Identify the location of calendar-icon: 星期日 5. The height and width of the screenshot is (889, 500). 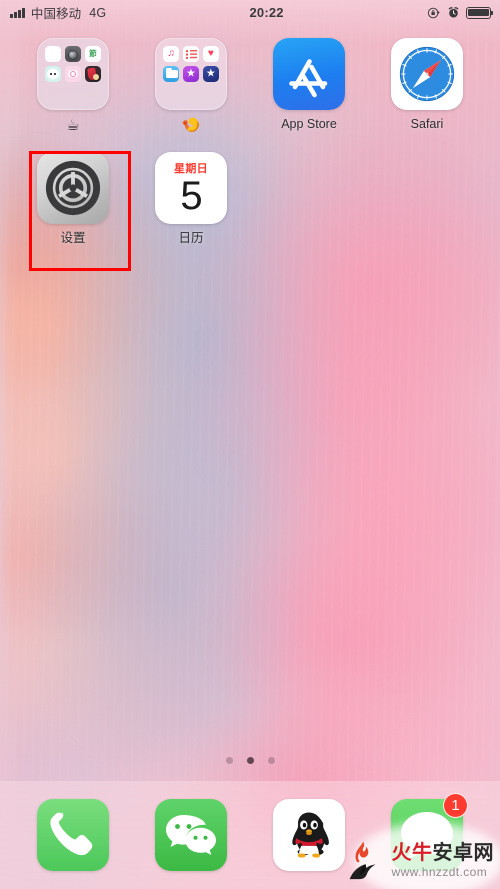
(191, 188).